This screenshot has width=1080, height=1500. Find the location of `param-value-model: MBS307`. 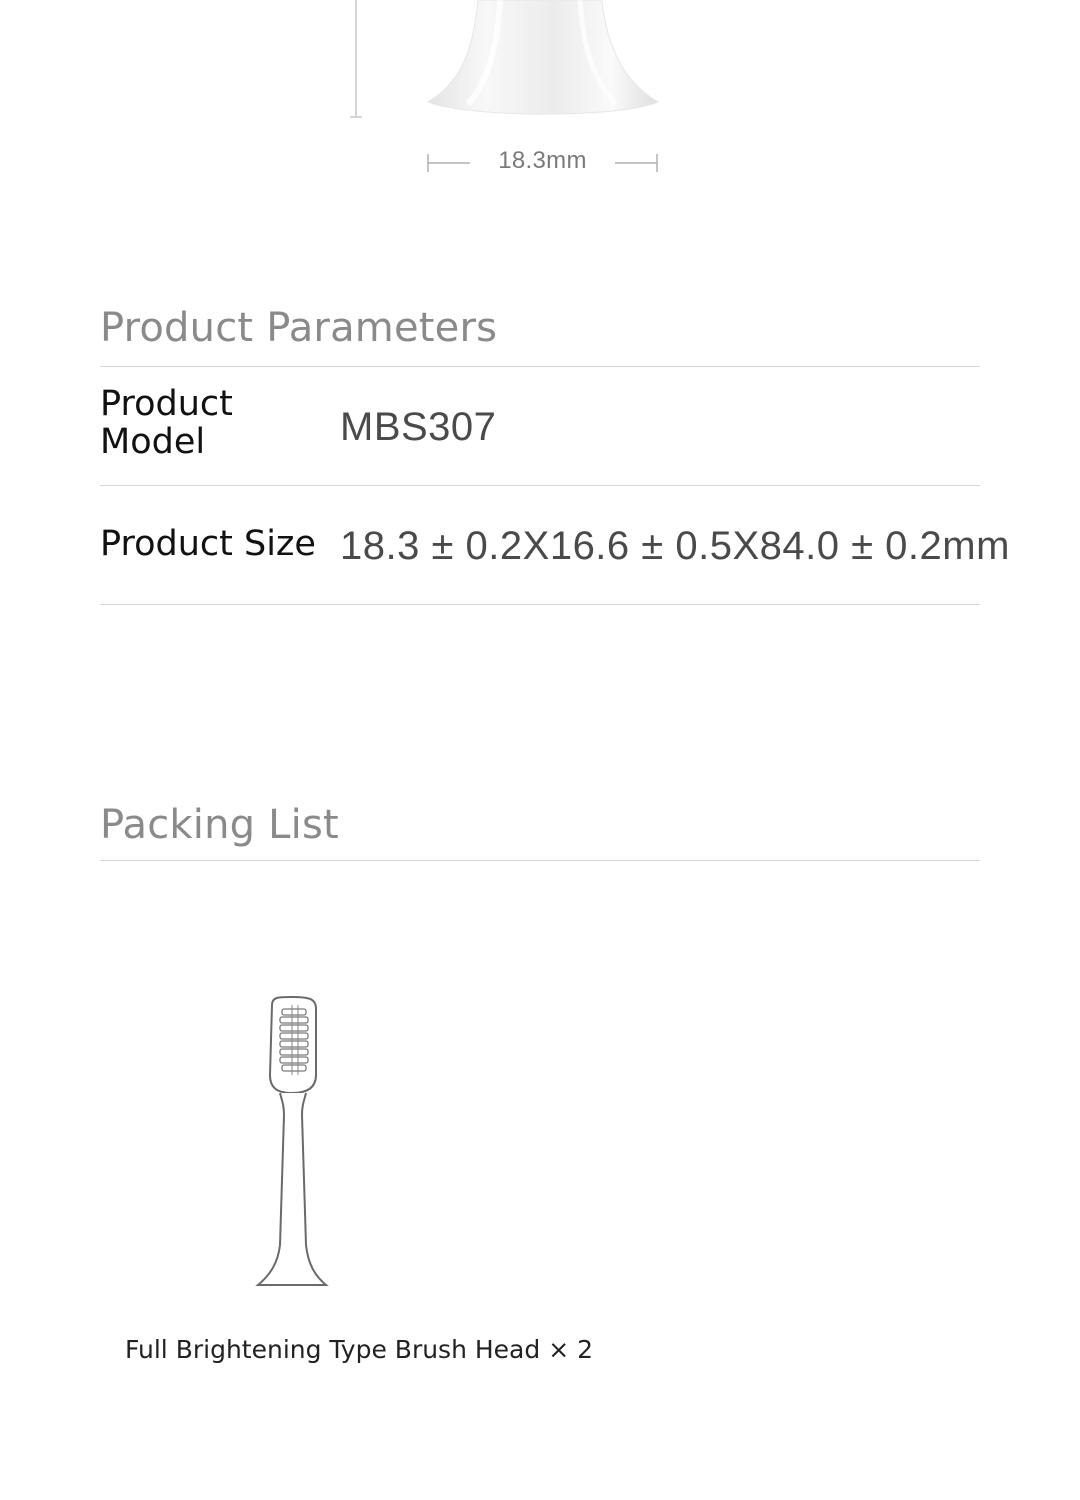

param-value-model: MBS307 is located at coordinates (418, 427).